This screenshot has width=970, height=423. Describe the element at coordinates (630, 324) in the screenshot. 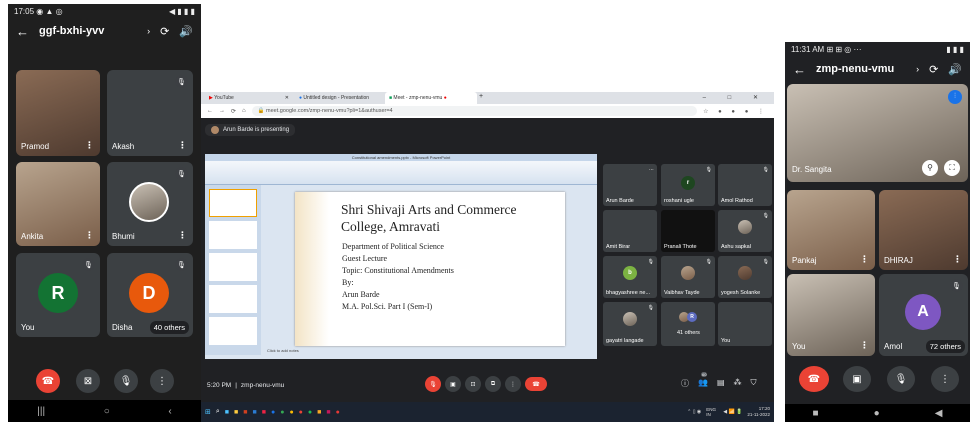

I see `participant-tile: 🎙 gayatri langade` at that location.